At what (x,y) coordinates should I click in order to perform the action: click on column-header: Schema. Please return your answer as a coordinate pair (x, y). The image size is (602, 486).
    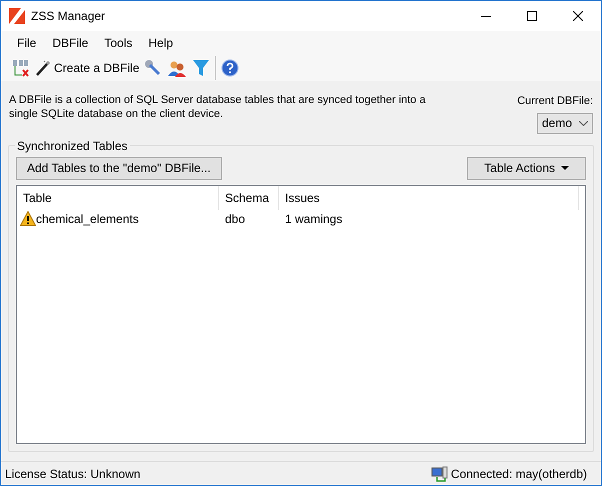
    Looking at the image, I should click on (249, 198).